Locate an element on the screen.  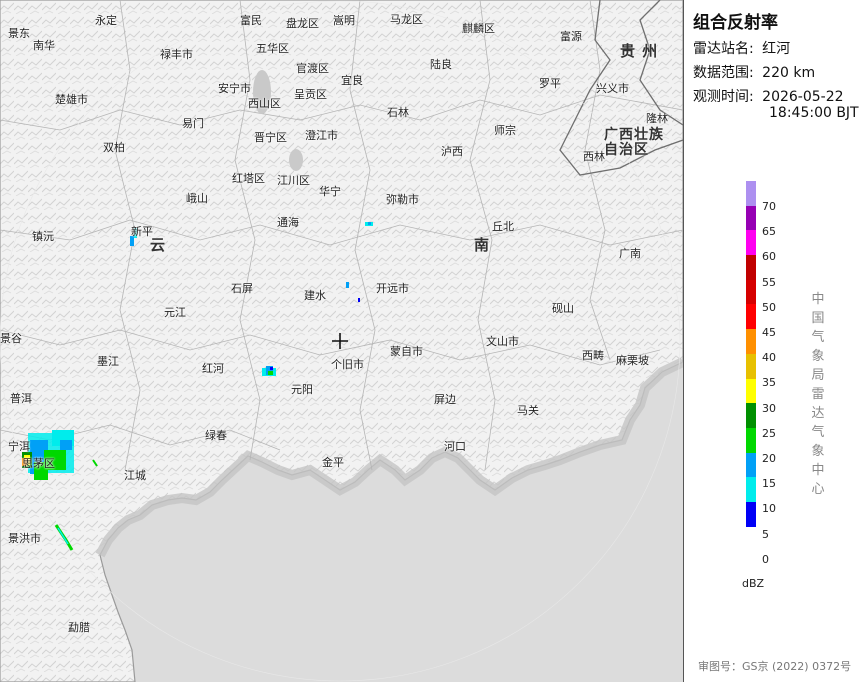
legend-tick-label: 60 is located at coordinates (769, 257).